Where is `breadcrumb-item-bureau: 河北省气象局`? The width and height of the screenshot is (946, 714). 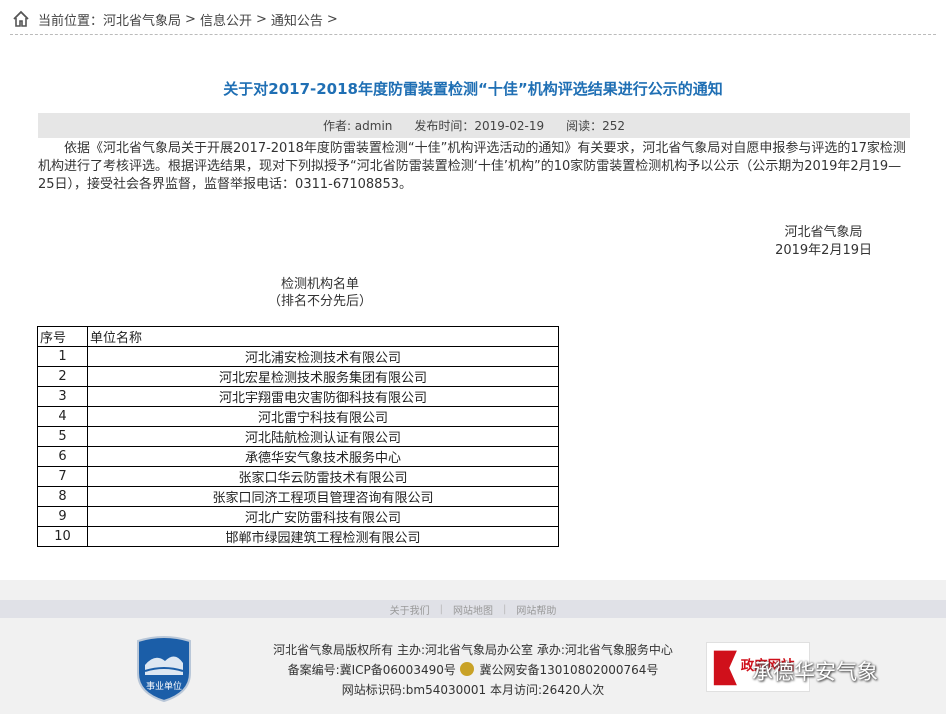
breadcrumb-item-bureau: 河北省气象局 is located at coordinates (142, 19).